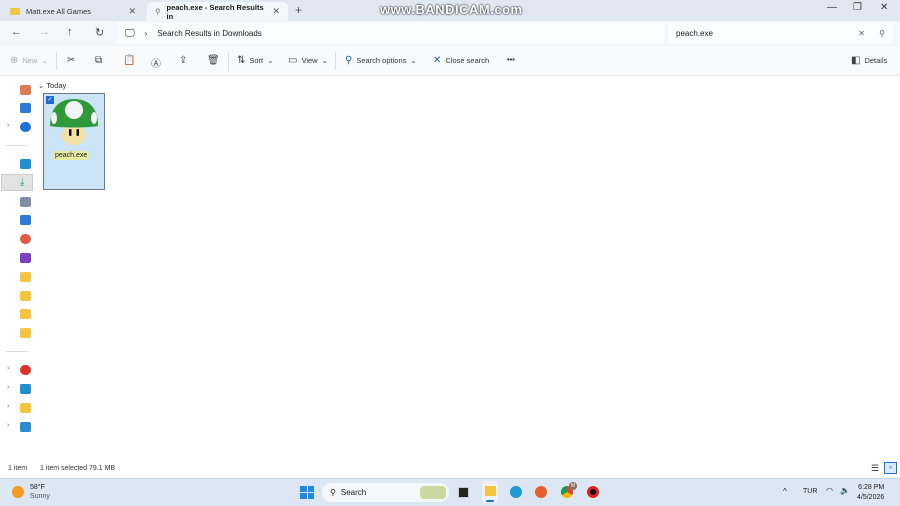  Describe the element at coordinates (56, 85) in the screenshot. I see `group-label: Today` at that location.